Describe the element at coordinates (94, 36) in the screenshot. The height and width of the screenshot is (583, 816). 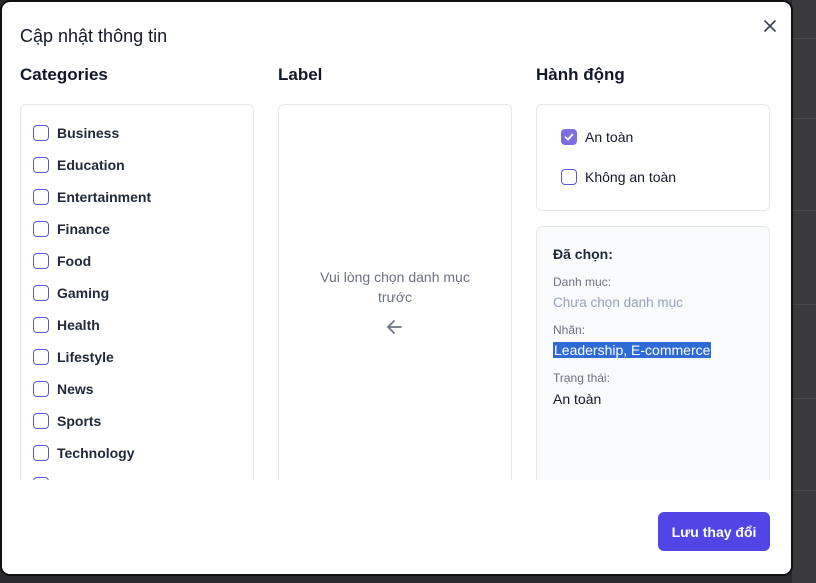
I see `modal-title: Cập nhật thông tin` at that location.